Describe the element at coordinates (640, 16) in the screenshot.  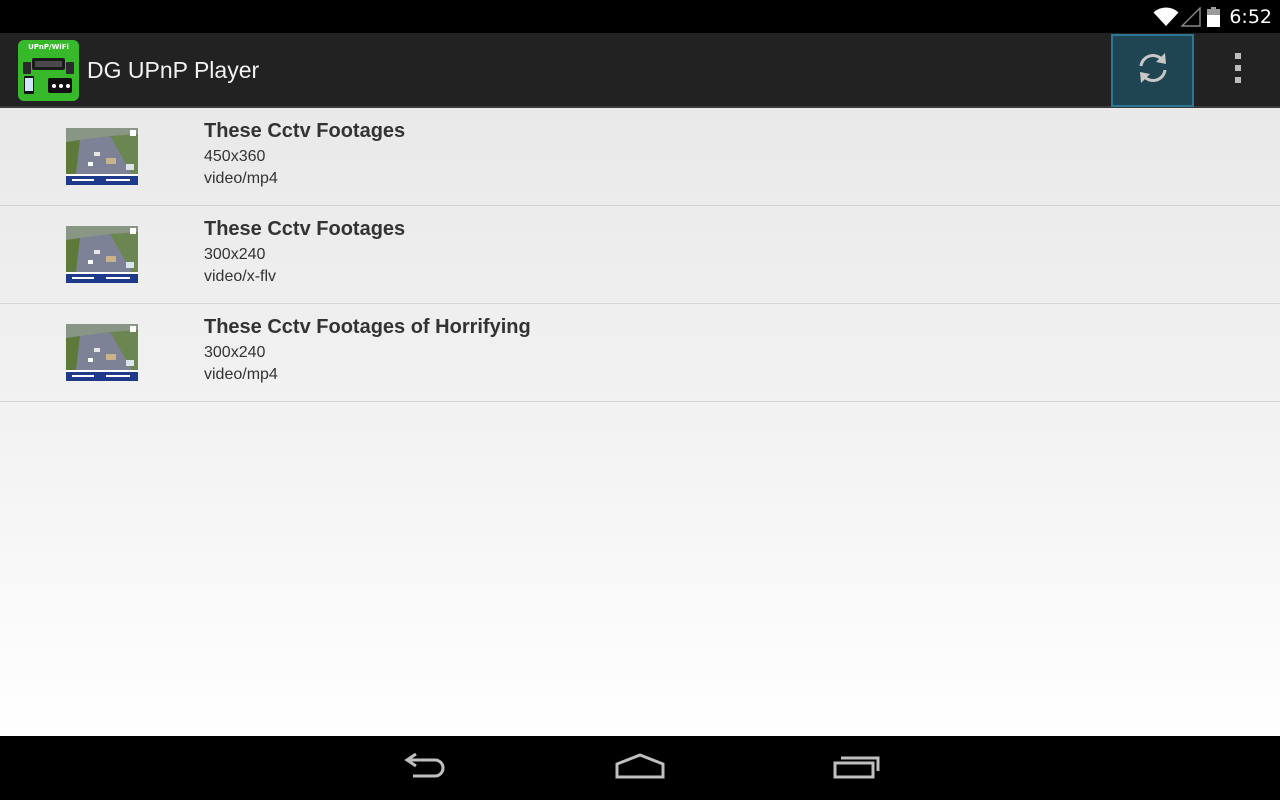
I see `status-bar: 6:52` at that location.